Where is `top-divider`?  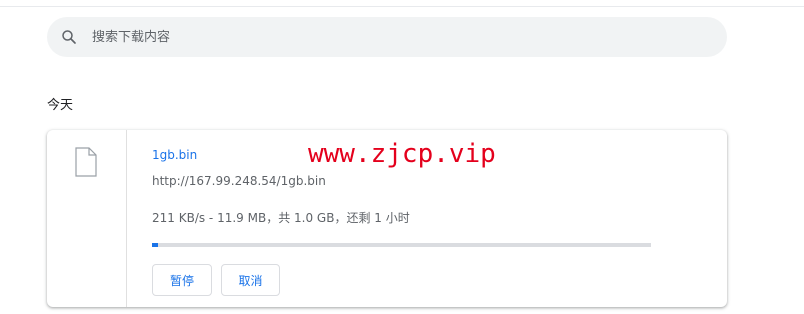 top-divider is located at coordinates (402, 6).